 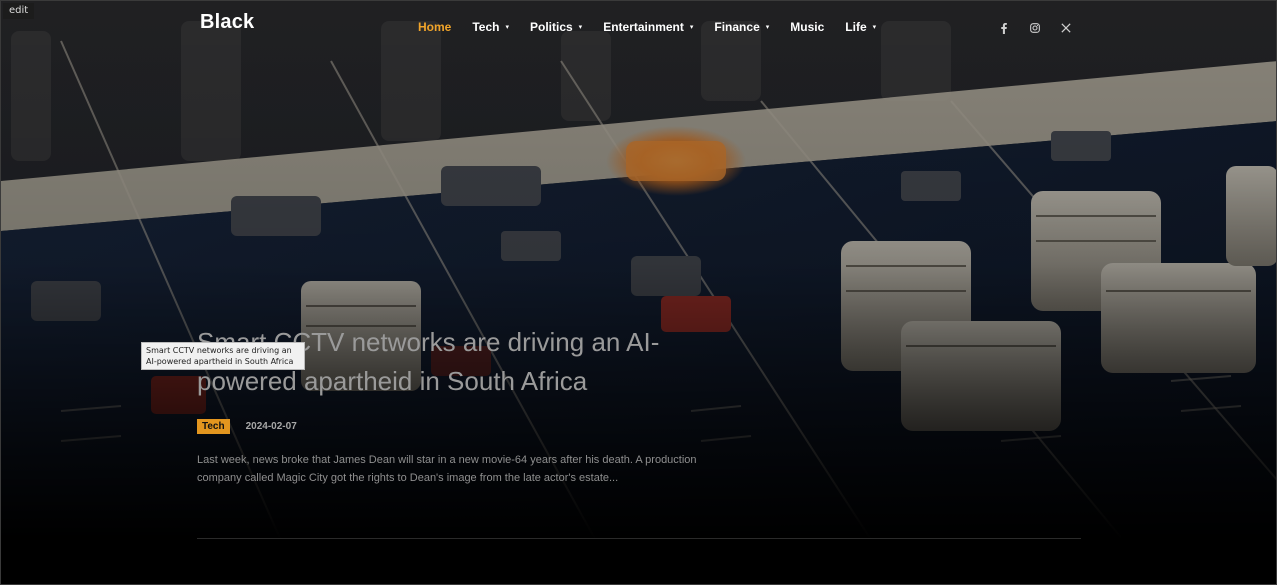 I want to click on nav-item-home: Home, so click(x=434, y=27).